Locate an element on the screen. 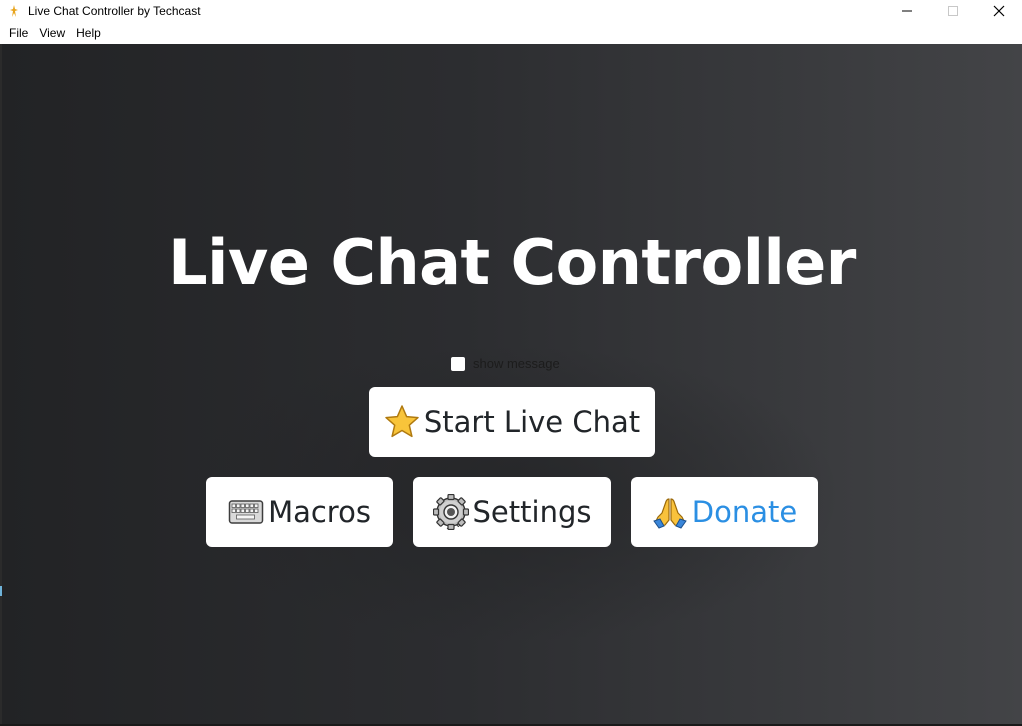 The width and height of the screenshot is (1022, 726). show-message-toggle: show message is located at coordinates (505, 363).